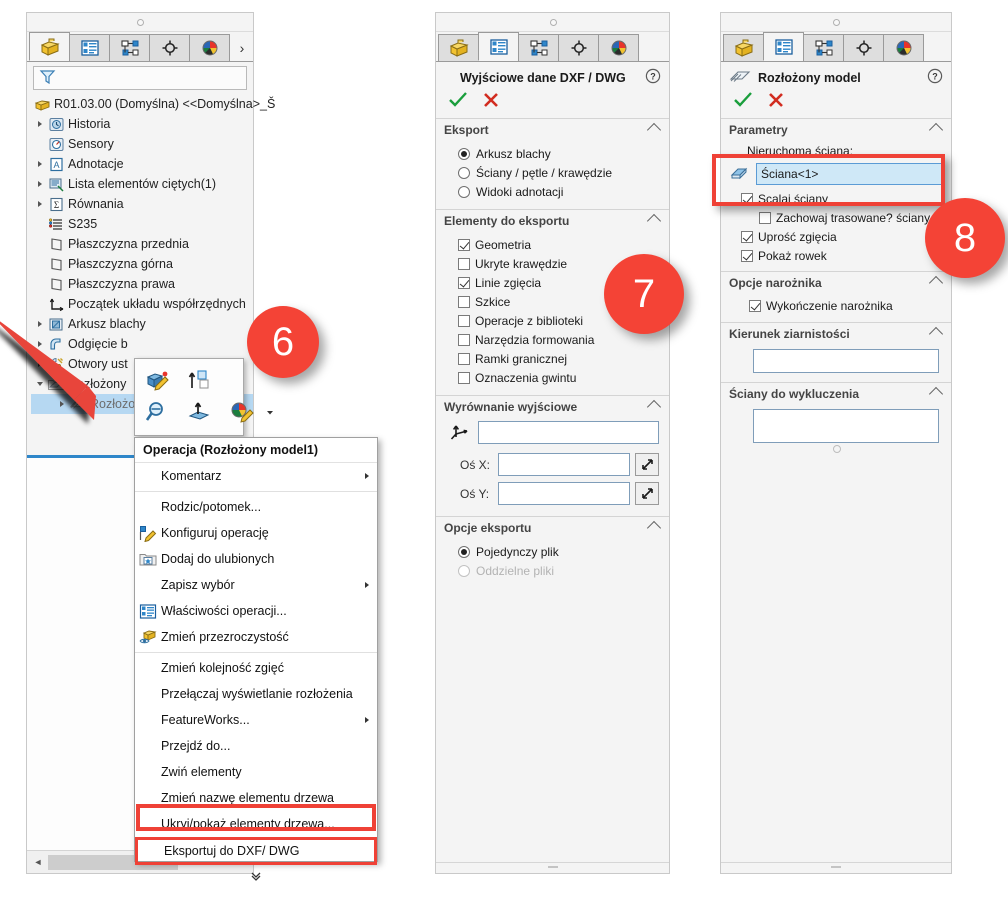 The width and height of the screenshot is (1008, 897). Describe the element at coordinates (200, 413) in the screenshot. I see `normal-to-icon` at that location.